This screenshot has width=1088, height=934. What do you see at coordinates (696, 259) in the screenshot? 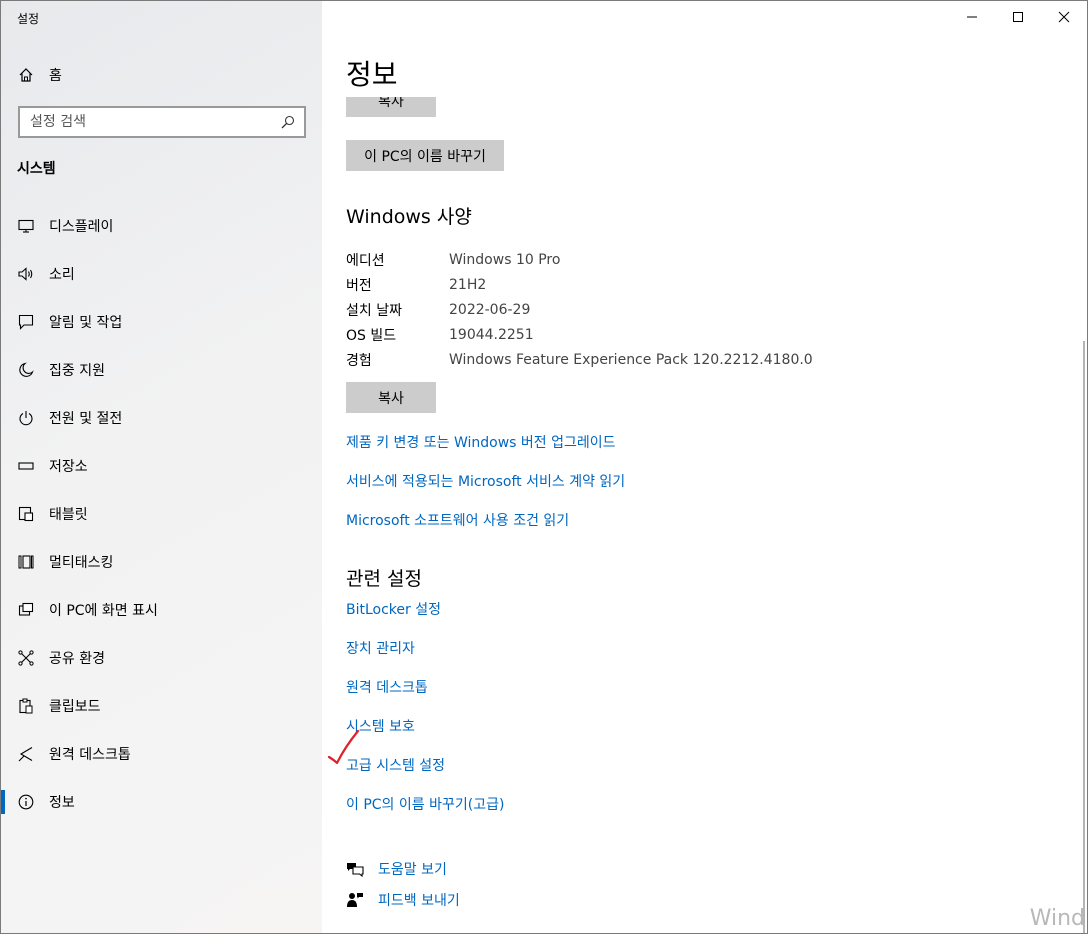
I see `spec-row: 에디션 Windows 10 Pro` at bounding box center [696, 259].